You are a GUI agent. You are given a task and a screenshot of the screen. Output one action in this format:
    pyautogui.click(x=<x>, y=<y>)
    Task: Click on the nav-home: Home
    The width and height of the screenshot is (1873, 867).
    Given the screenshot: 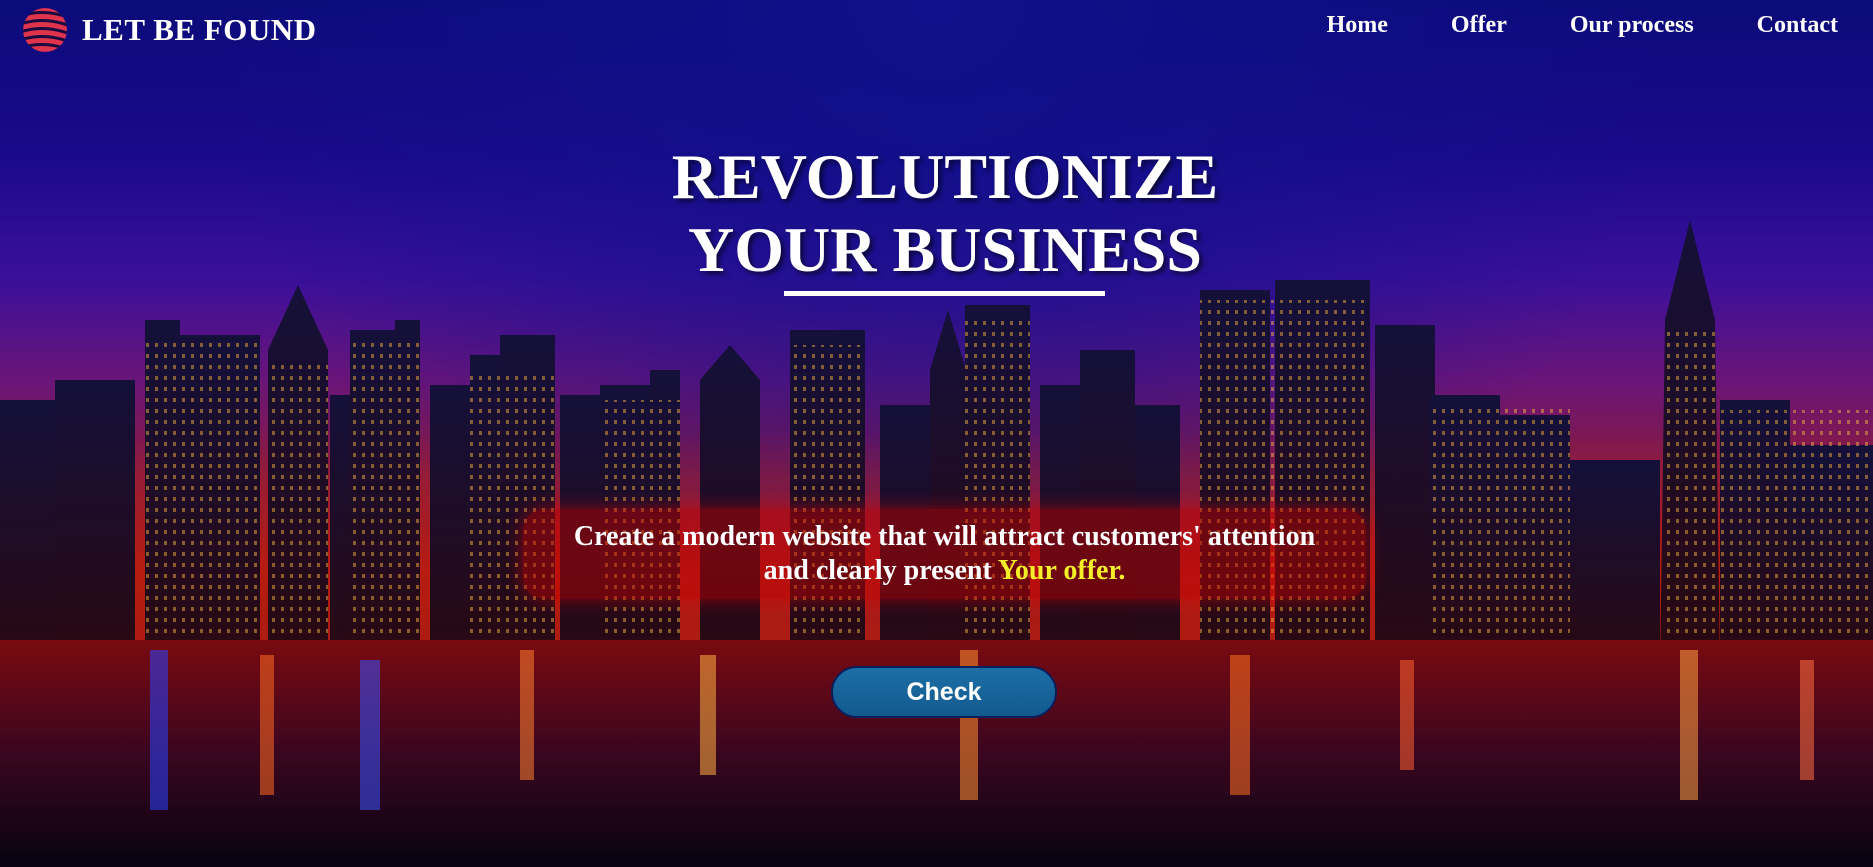 What is the action you would take?
    pyautogui.click(x=1357, y=25)
    